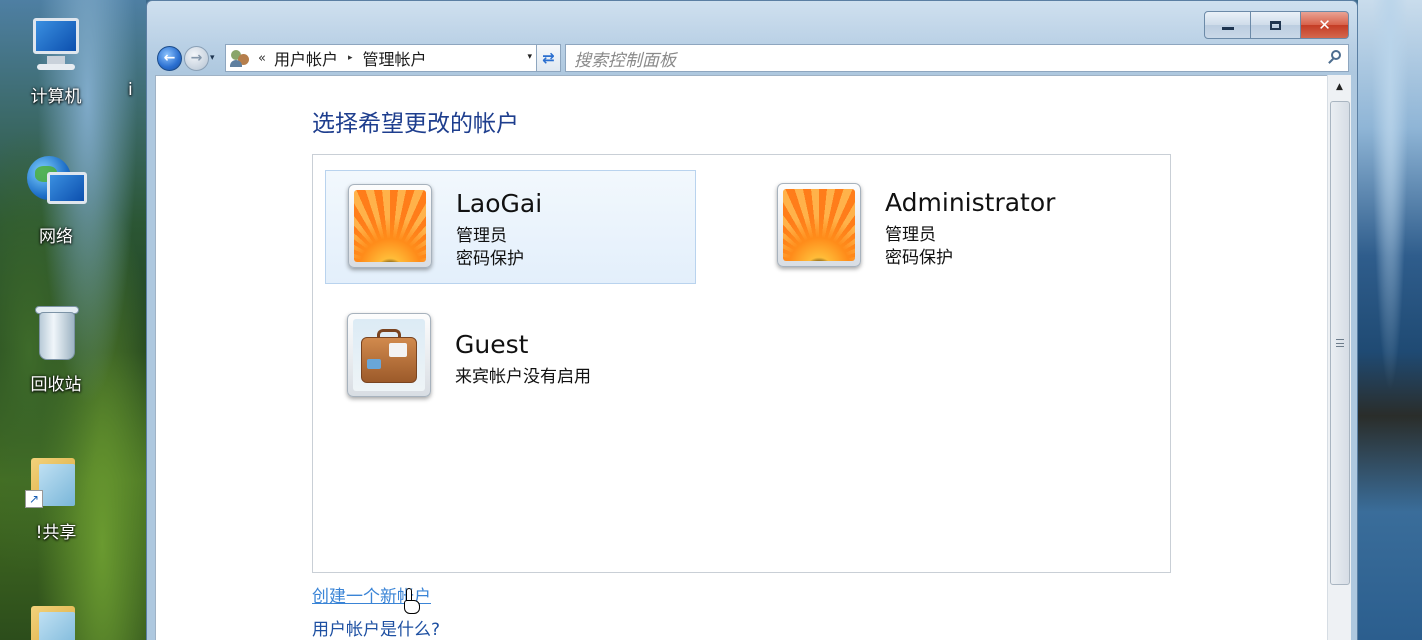  I want to click on forward-arrow-icon: →, so click(196, 58).